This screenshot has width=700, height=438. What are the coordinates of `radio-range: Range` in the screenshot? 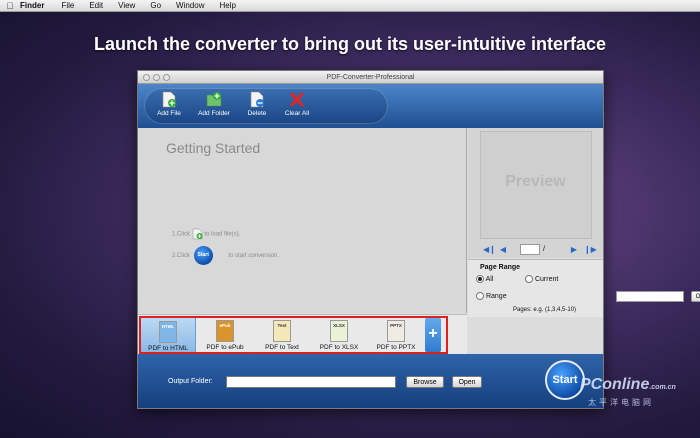 It's located at (491, 296).